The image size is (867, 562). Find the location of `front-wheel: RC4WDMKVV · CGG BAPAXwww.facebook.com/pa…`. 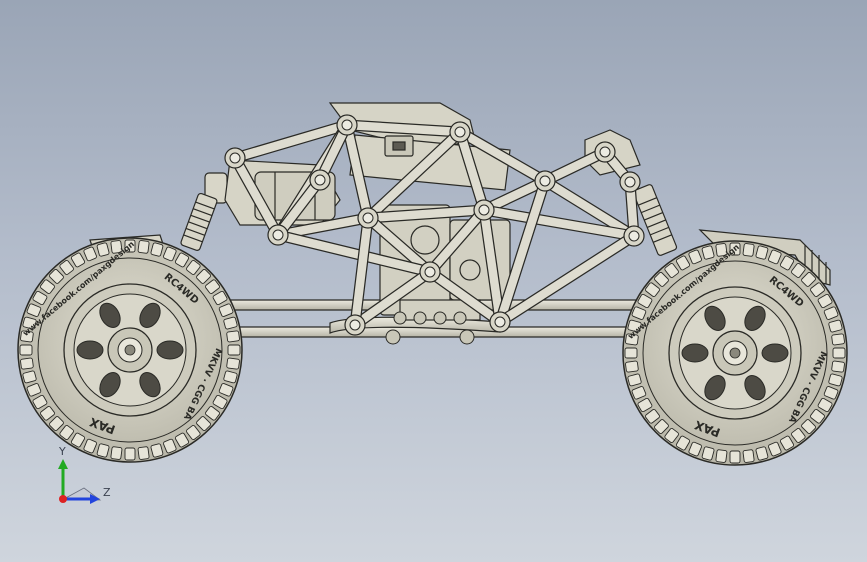

front-wheel: RC4WDMKVV · CGG BAPAXwww.facebook.com/pa… is located at coordinates (735, 353).